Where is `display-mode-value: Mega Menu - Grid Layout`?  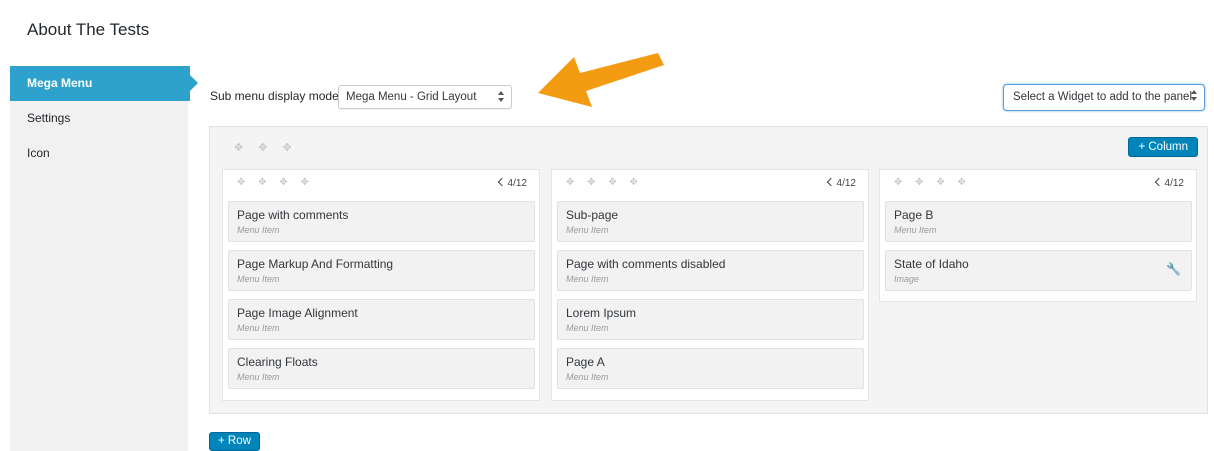 display-mode-value: Mega Menu - Grid Layout is located at coordinates (411, 97).